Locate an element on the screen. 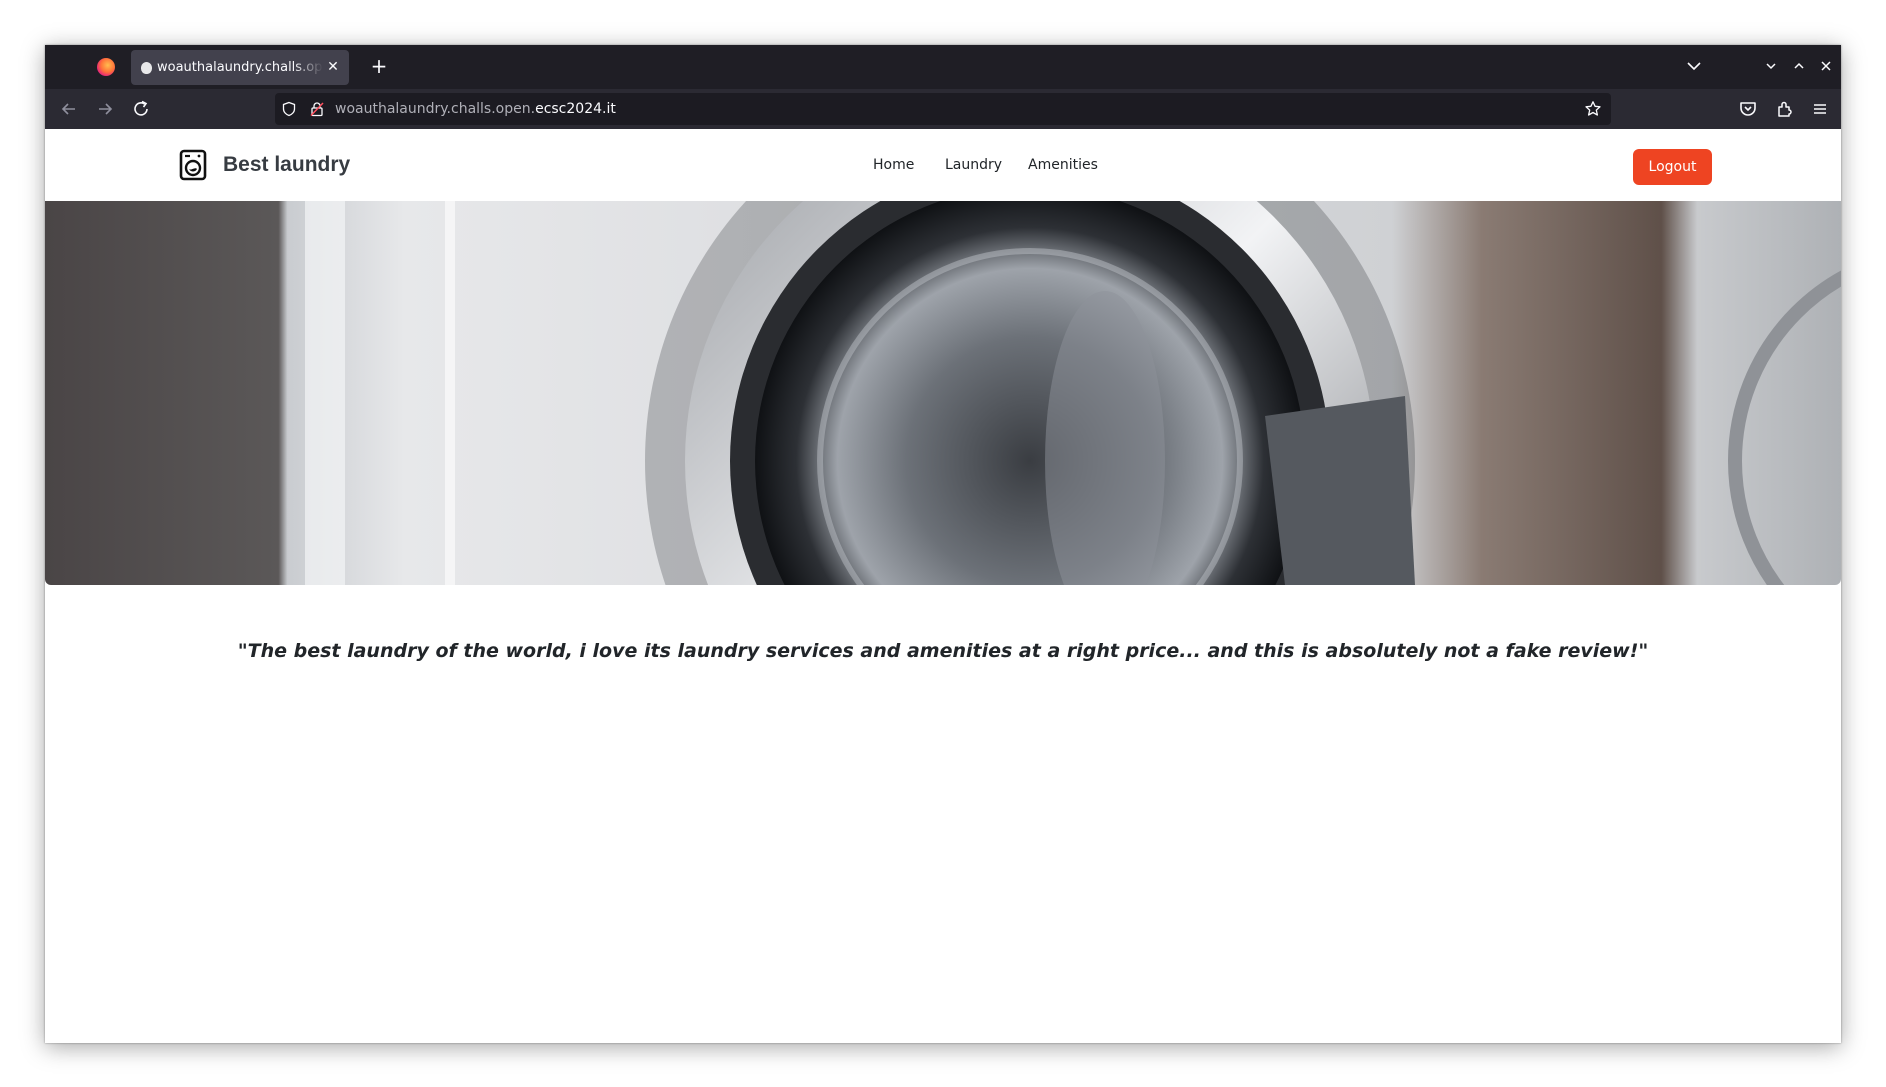 This screenshot has height=1087, width=1886. list-all-tabs-icon is located at coordinates (1694, 66).